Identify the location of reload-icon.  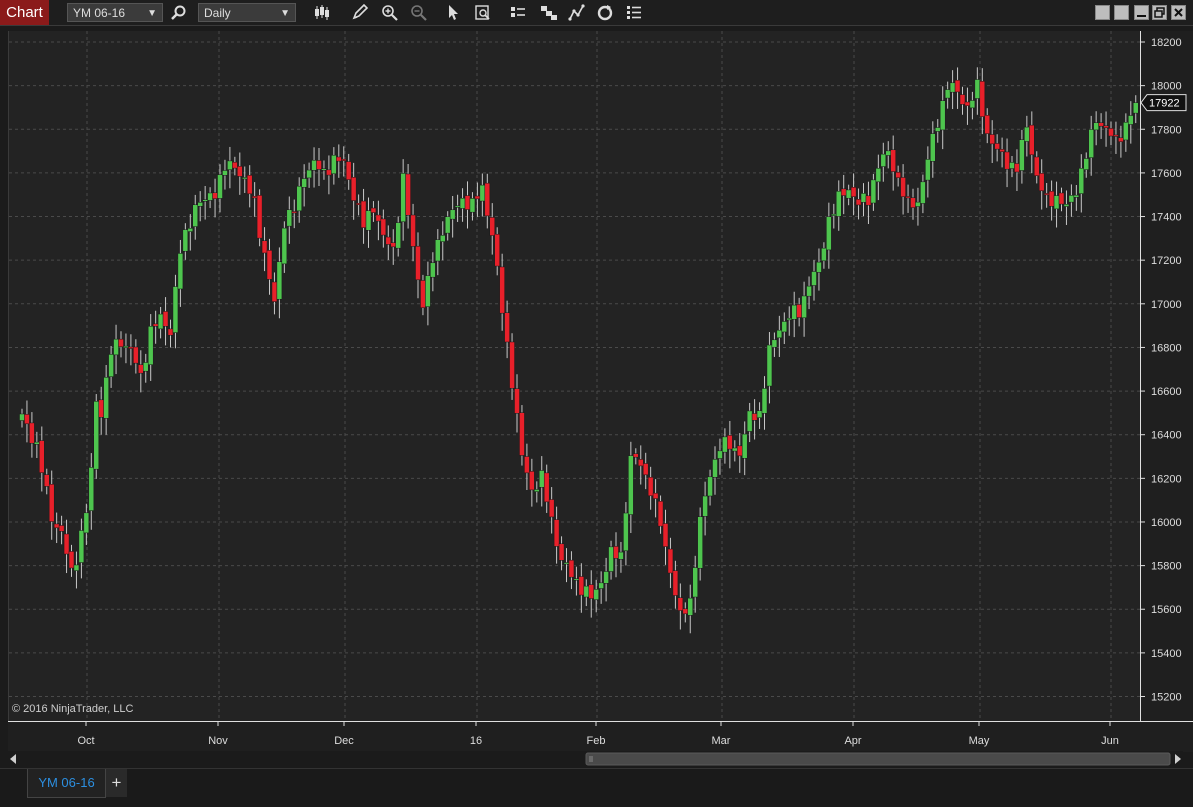
(605, 12).